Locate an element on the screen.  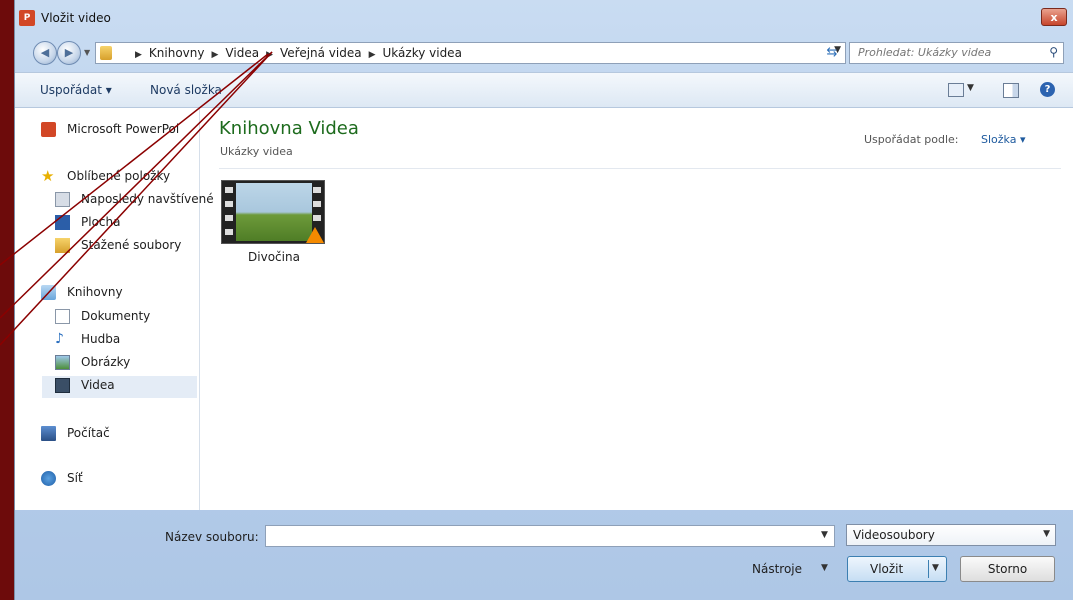
tools-menu: Nástroje is located at coordinates (777, 569).